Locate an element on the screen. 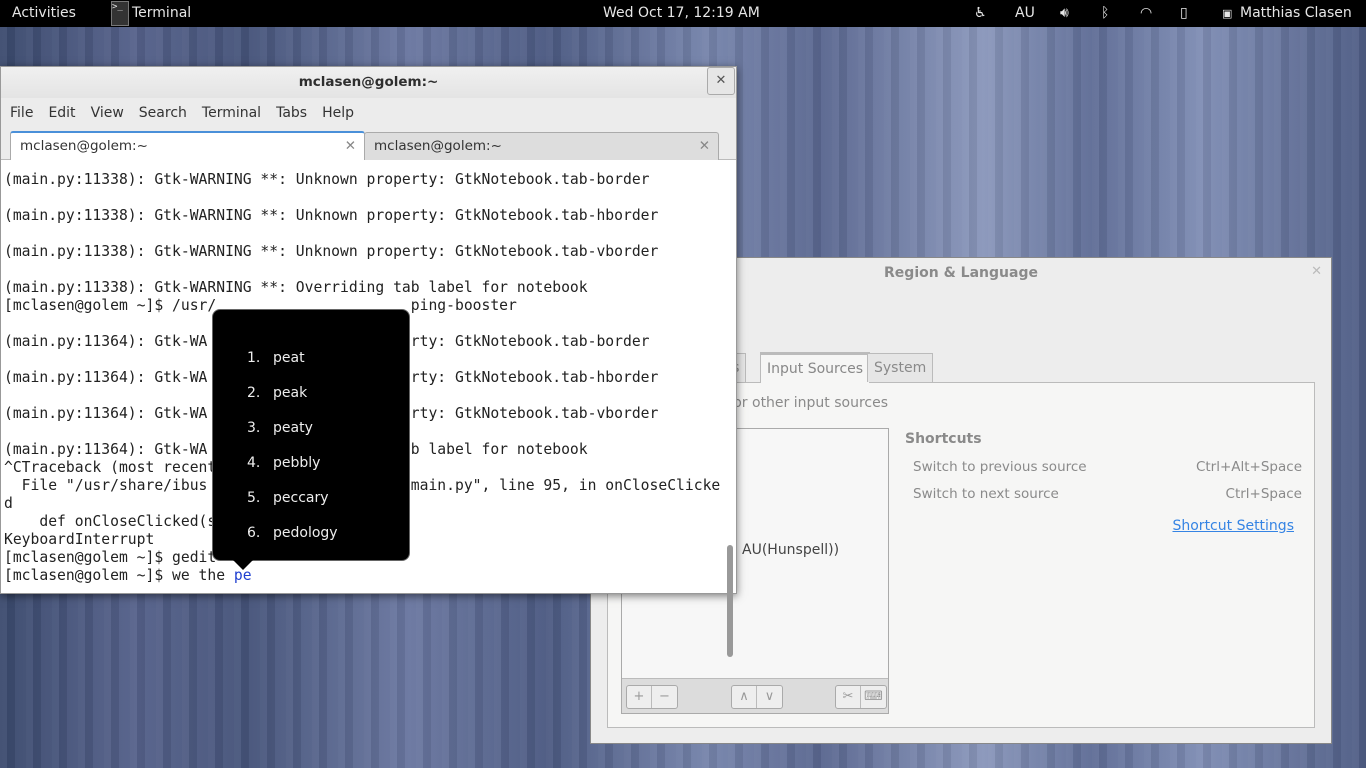  candidate-item: 5. peccary is located at coordinates (288, 498).